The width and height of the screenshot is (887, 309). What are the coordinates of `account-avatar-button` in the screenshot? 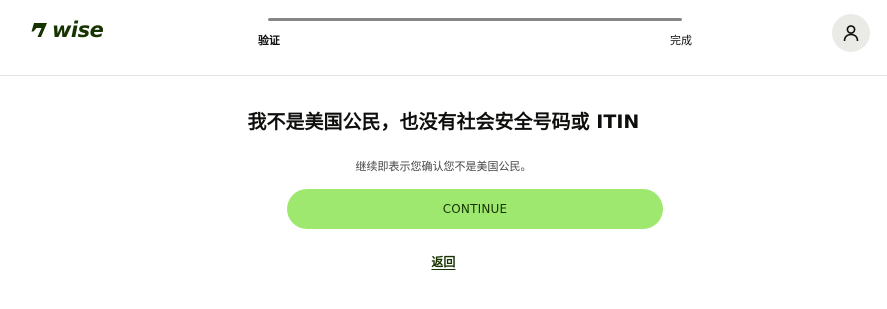 It's located at (851, 33).